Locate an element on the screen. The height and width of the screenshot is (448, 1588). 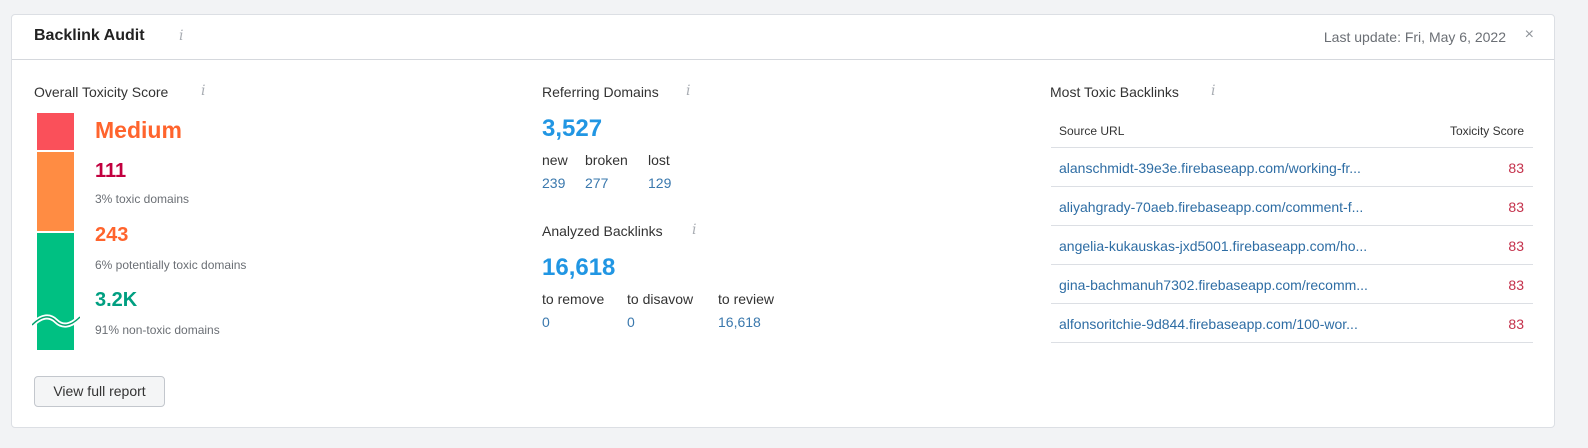
toxicity-level: Medium is located at coordinates (138, 130).